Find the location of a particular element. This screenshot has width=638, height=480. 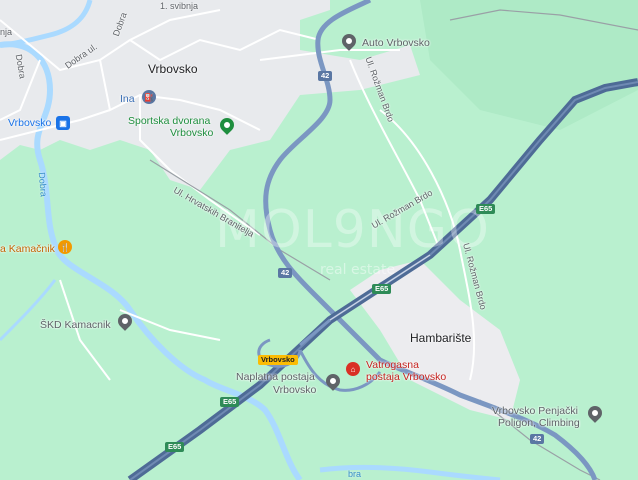

watermark: MOL9NGO is located at coordinates (352, 230).